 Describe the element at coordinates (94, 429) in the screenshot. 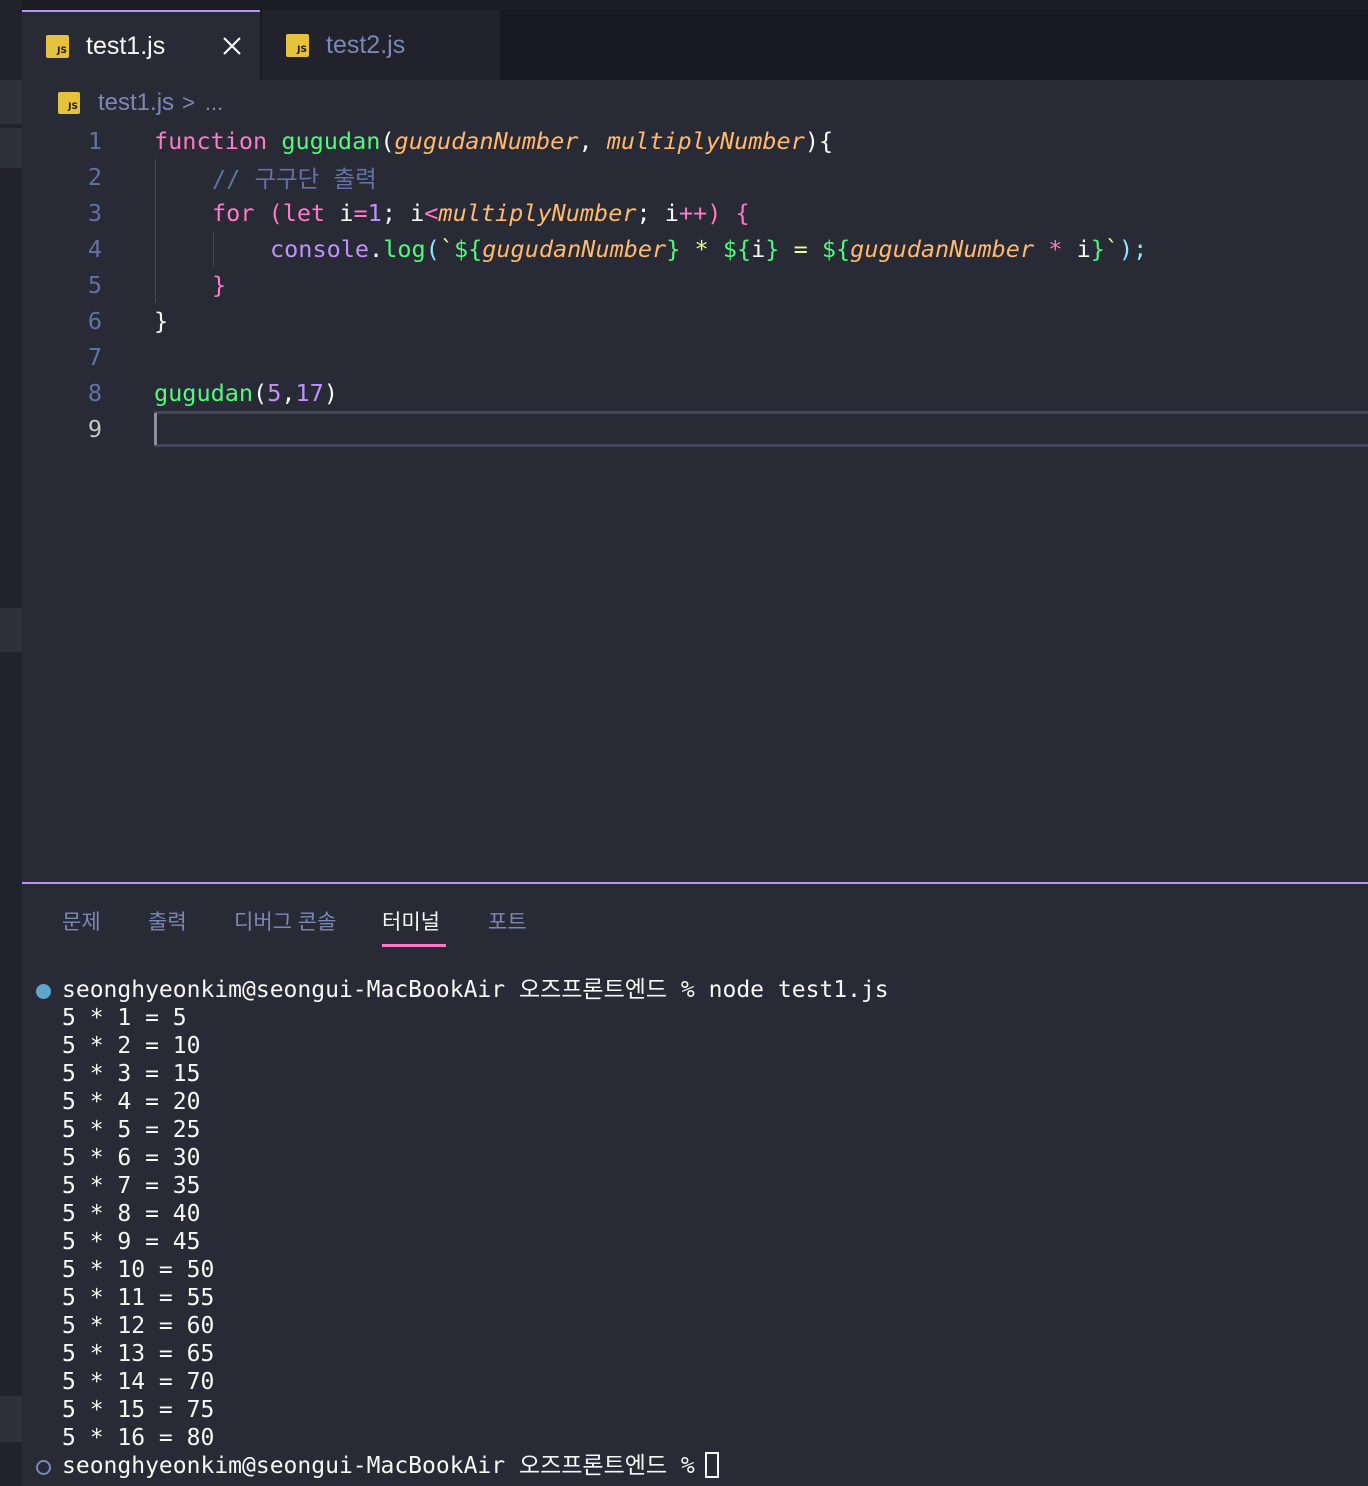

I see `line-number: 9` at that location.